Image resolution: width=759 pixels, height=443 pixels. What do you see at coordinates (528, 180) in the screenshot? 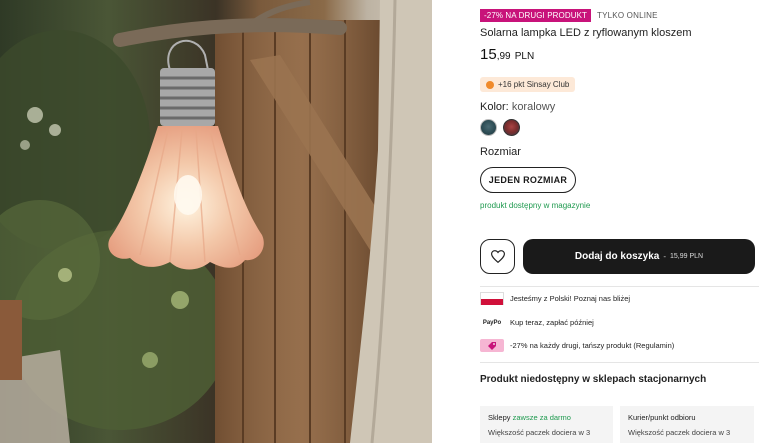
I see `size-option-button: JEDEN ROZMIAR` at bounding box center [528, 180].